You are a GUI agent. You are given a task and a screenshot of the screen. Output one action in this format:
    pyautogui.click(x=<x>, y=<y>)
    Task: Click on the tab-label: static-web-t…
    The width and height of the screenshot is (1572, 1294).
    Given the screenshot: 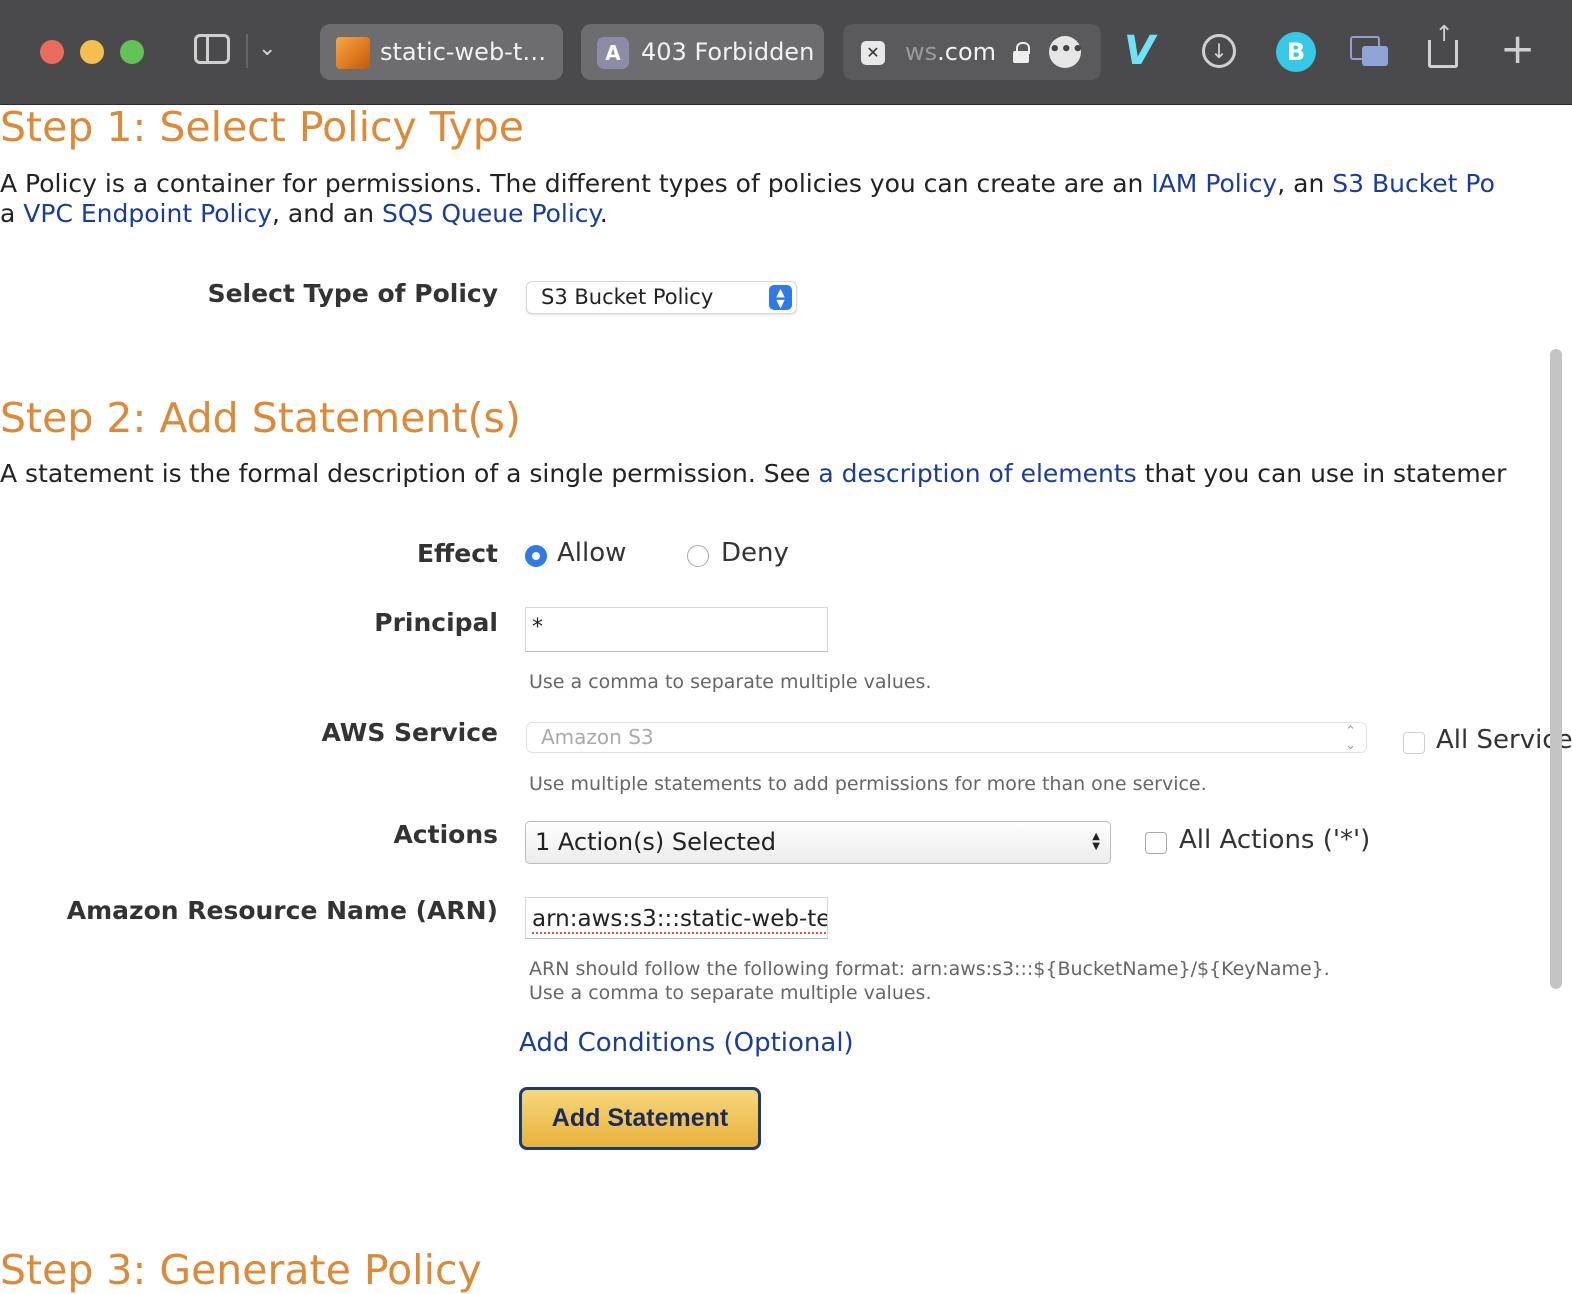 What is the action you would take?
    pyautogui.click(x=463, y=52)
    